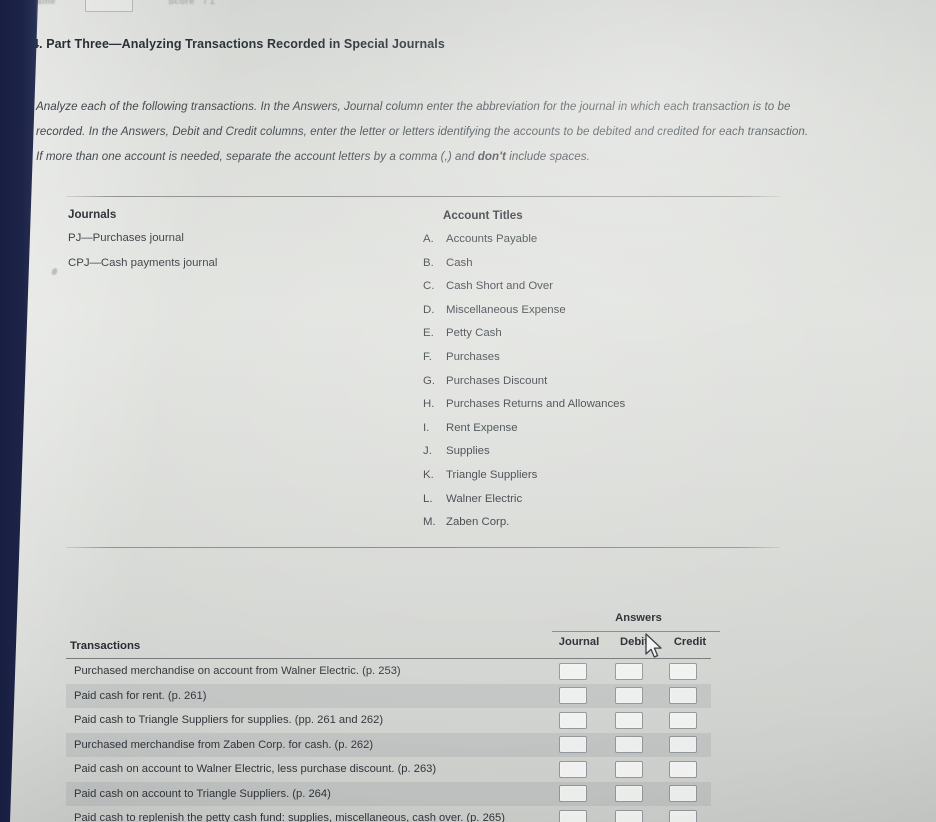 This screenshot has height=822, width=936. What do you see at coordinates (638, 618) in the screenshot?
I see `answers-group-header: Answers` at bounding box center [638, 618].